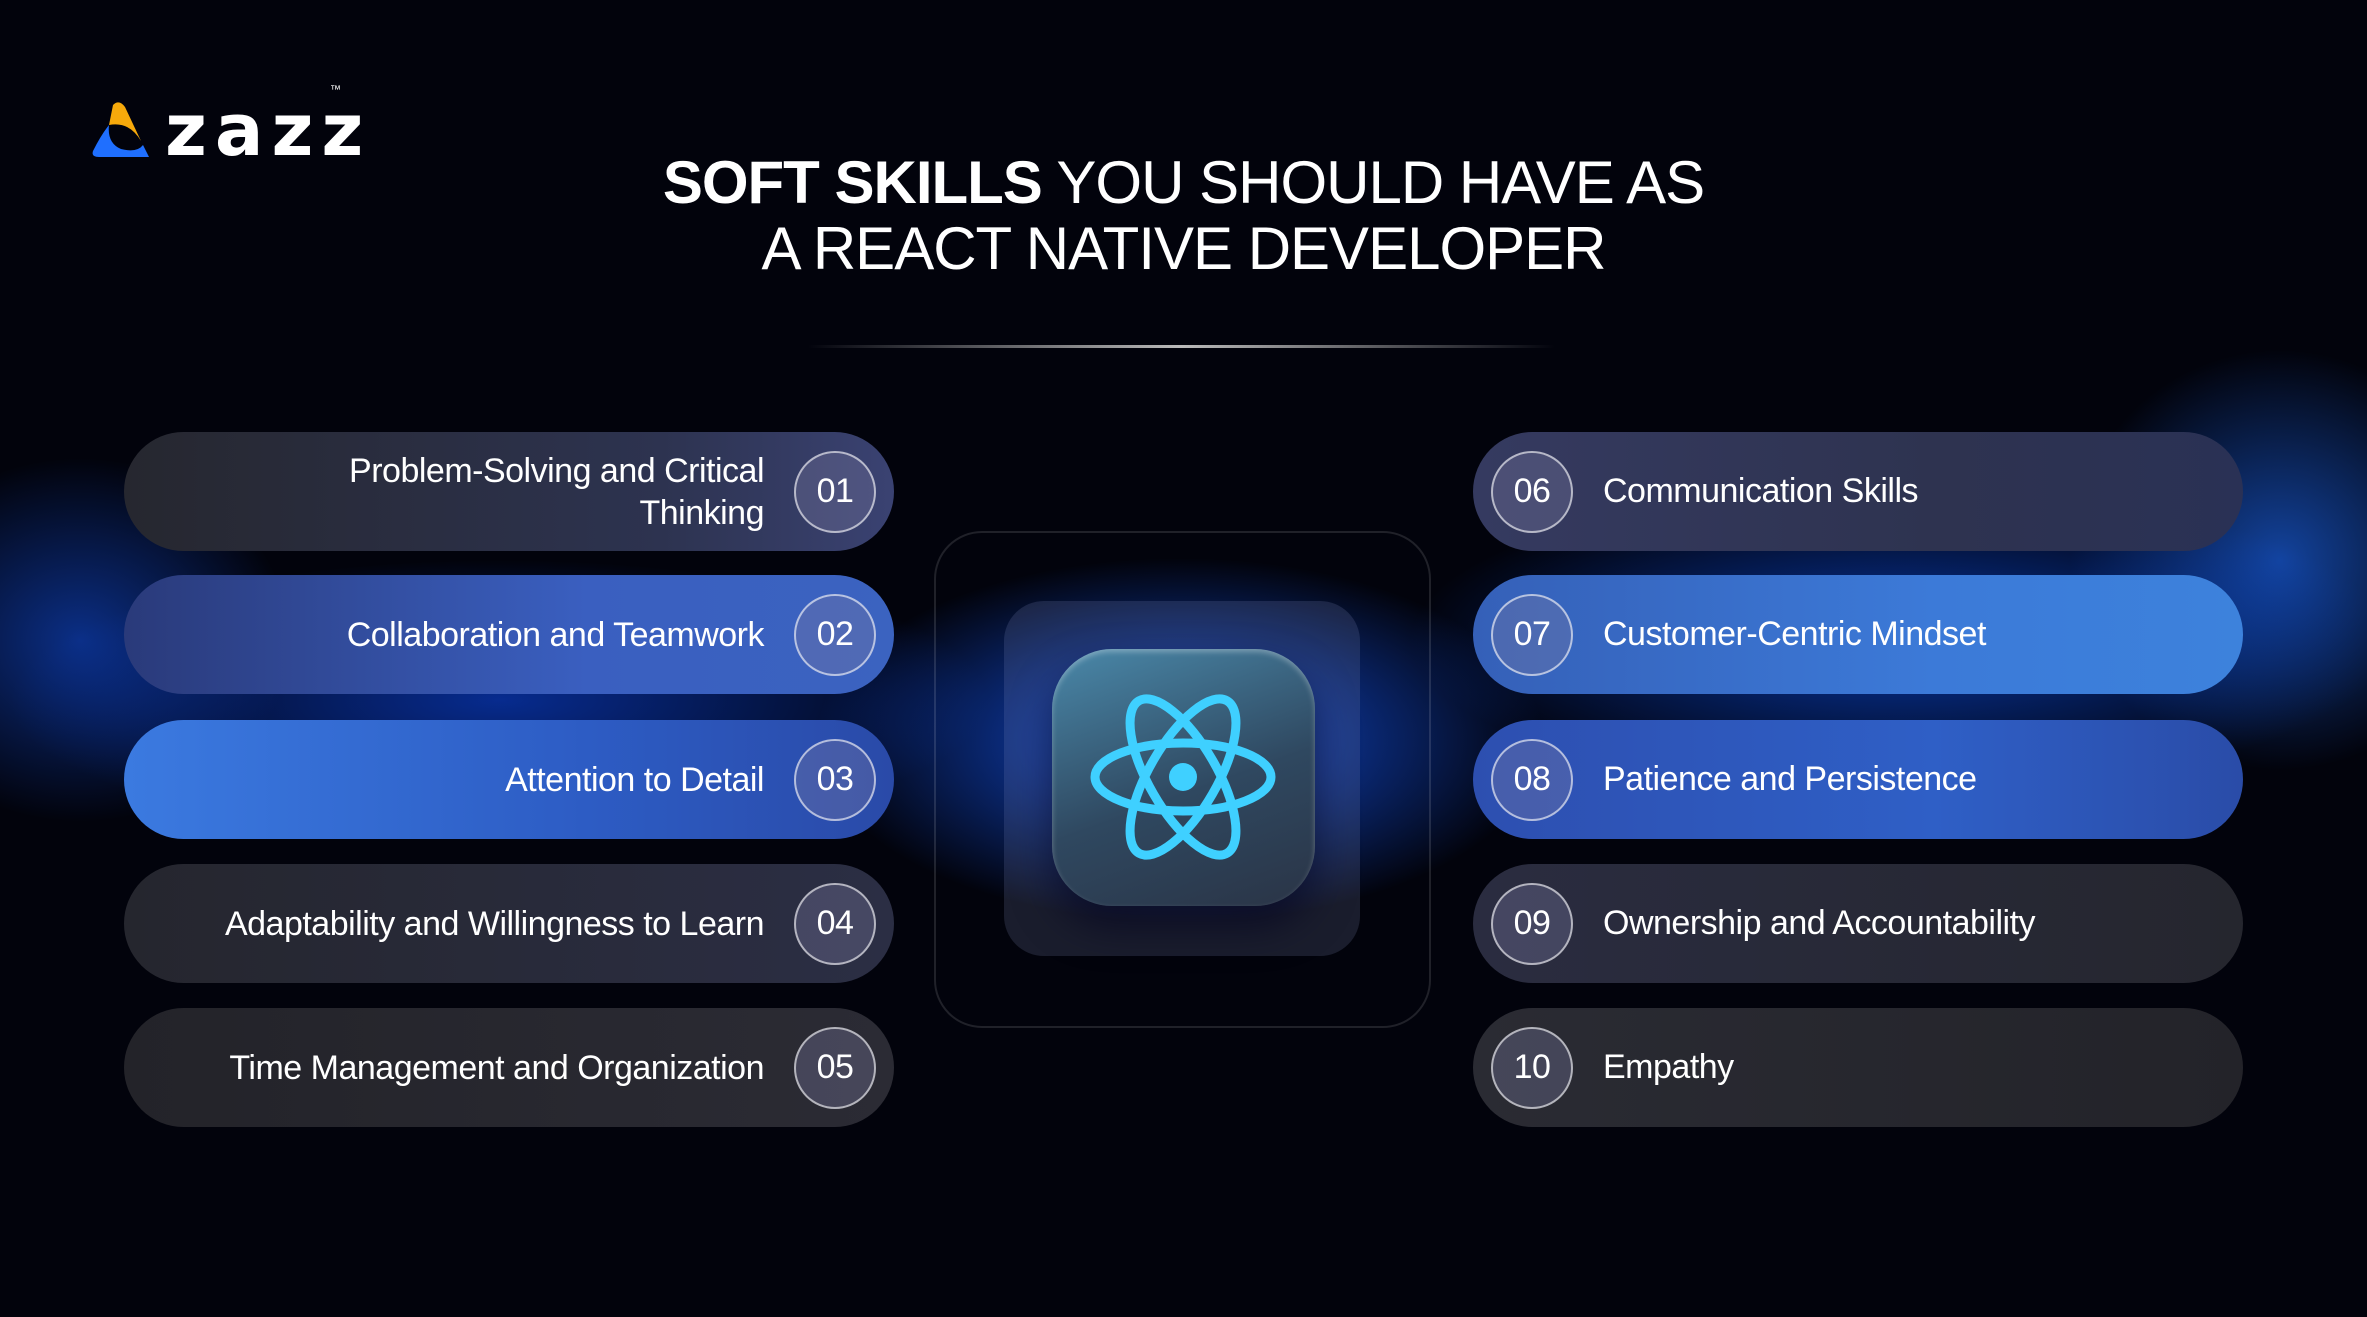  Describe the element at coordinates (1532, 491) in the screenshot. I see `skill-number-badge: 06` at that location.